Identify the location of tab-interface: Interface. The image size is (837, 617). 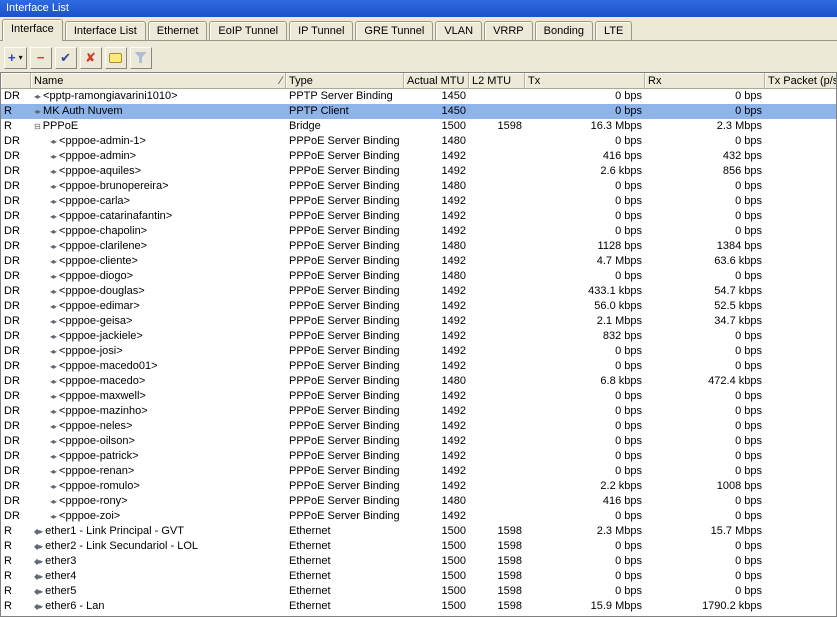
(32, 30).